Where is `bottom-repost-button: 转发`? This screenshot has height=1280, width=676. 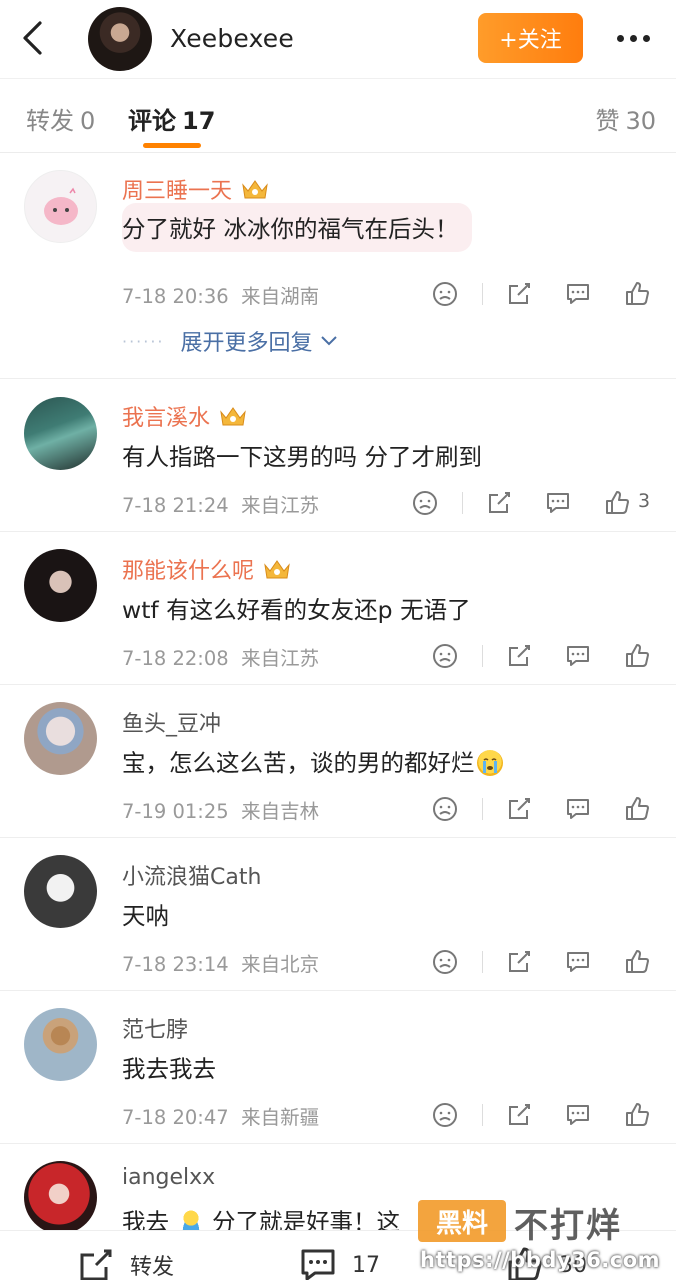
bottom-repost-button: 转发 is located at coordinates (125, 1262).